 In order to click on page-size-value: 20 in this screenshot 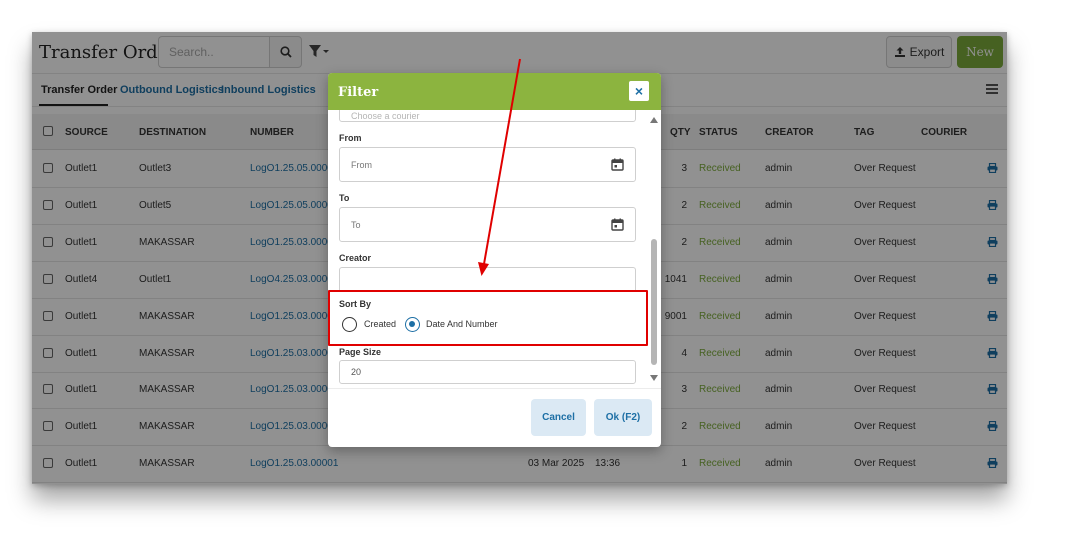, I will do `click(356, 372)`.